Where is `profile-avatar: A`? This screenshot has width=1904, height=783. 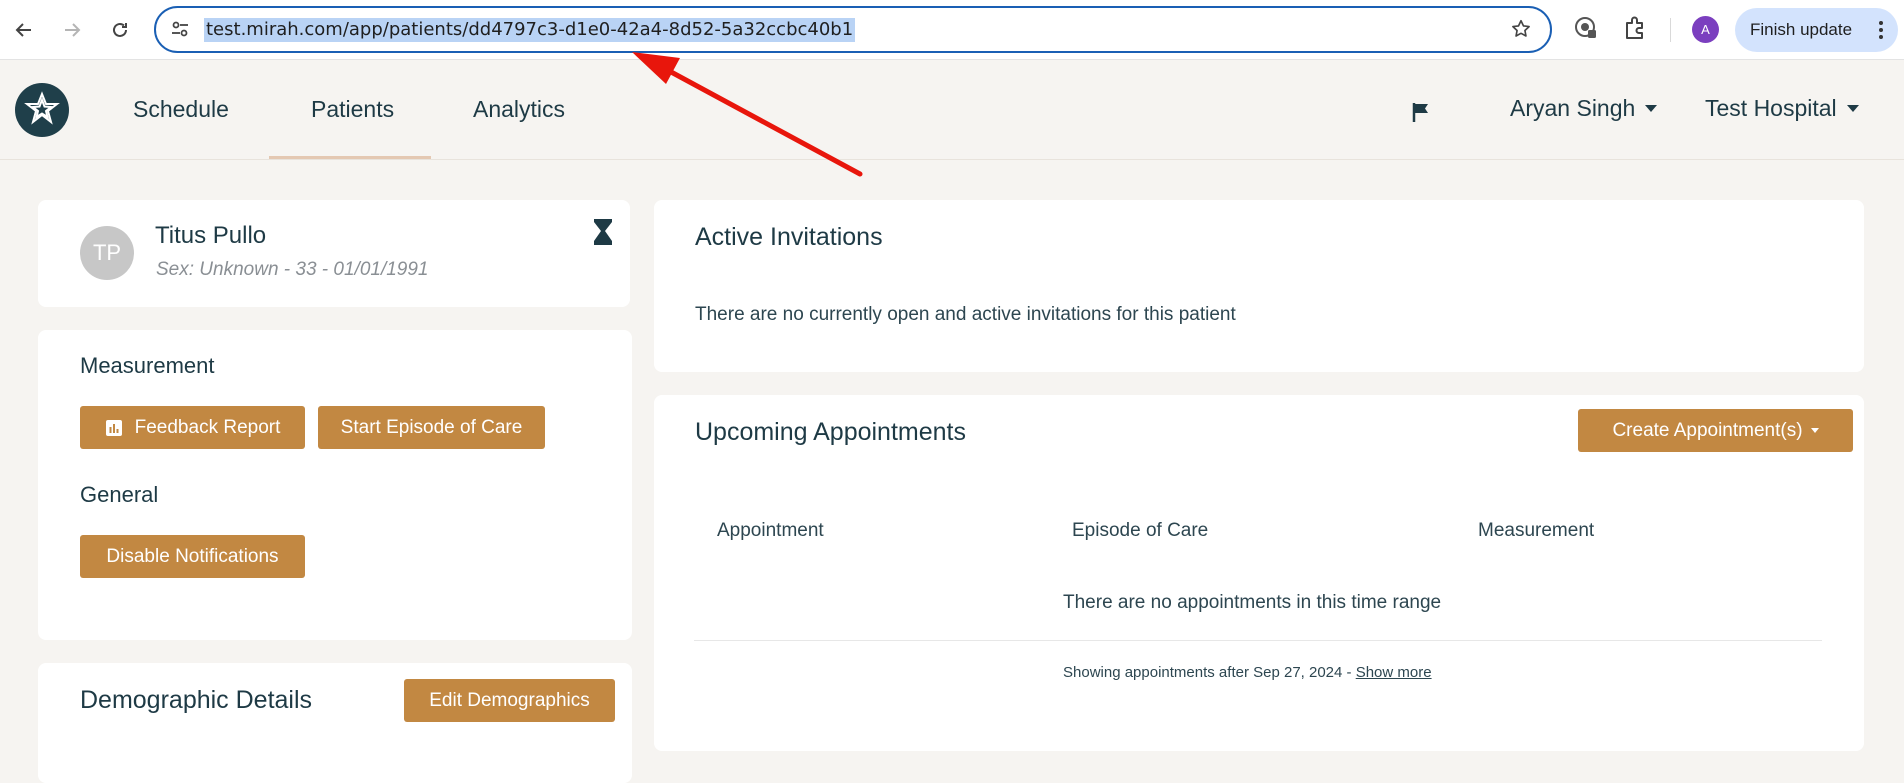 profile-avatar: A is located at coordinates (1705, 29).